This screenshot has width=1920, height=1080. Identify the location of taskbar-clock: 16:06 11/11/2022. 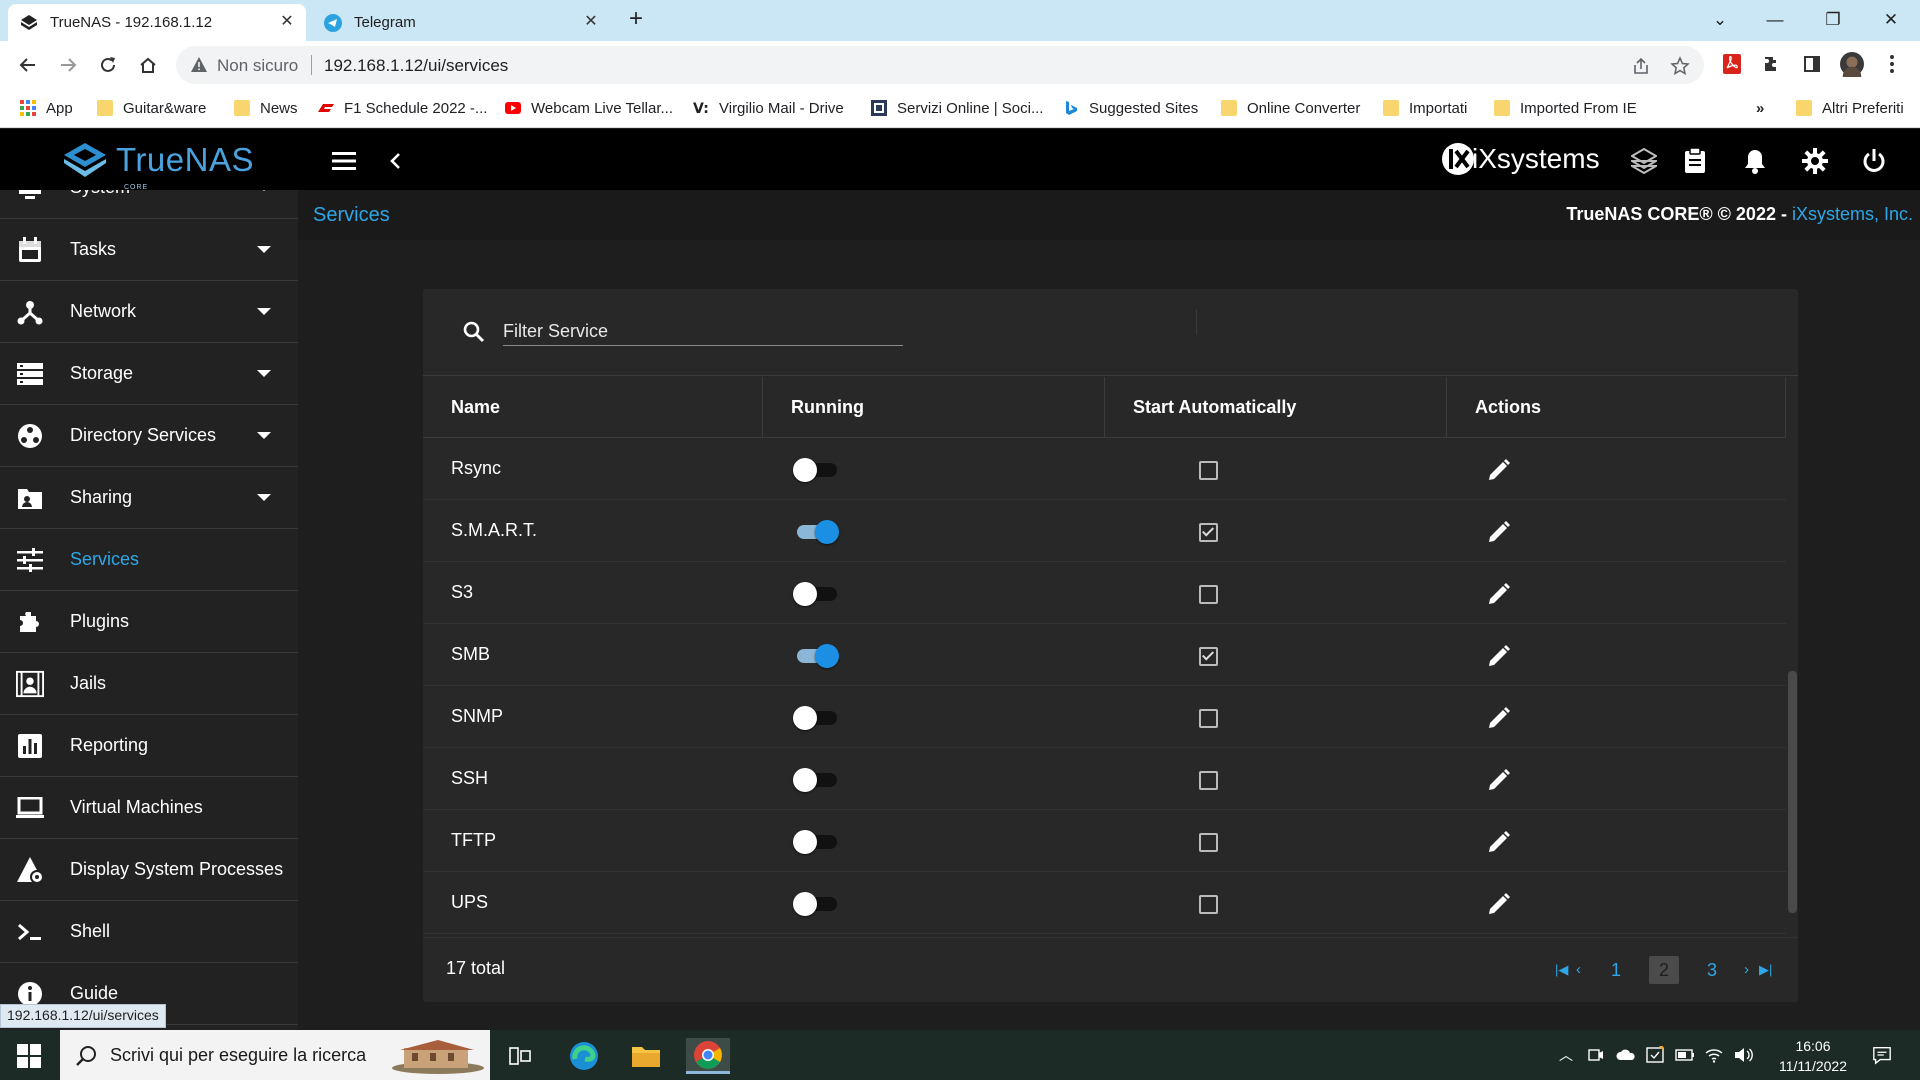
(1813, 1056).